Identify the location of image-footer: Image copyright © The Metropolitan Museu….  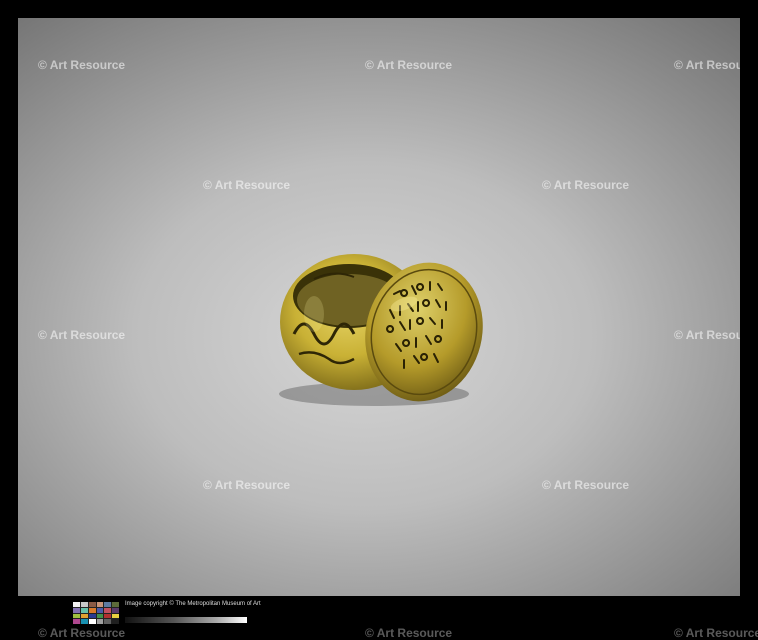
(379, 618).